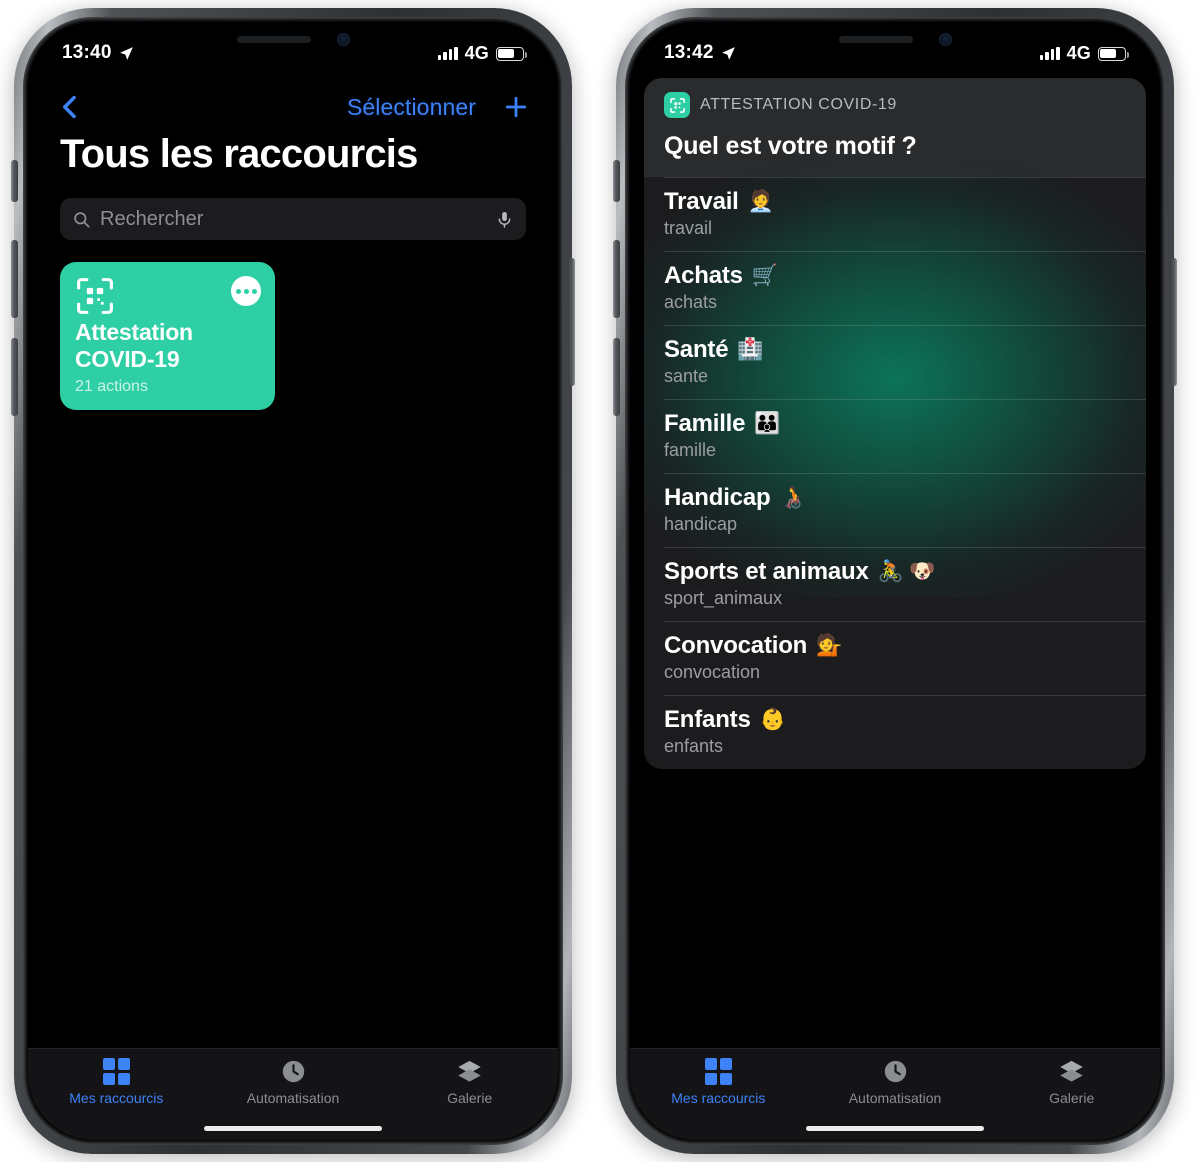 This screenshot has width=1200, height=1162. What do you see at coordinates (134, 331) in the screenshot?
I see `shortcut-title-line1: Attestation` at bounding box center [134, 331].